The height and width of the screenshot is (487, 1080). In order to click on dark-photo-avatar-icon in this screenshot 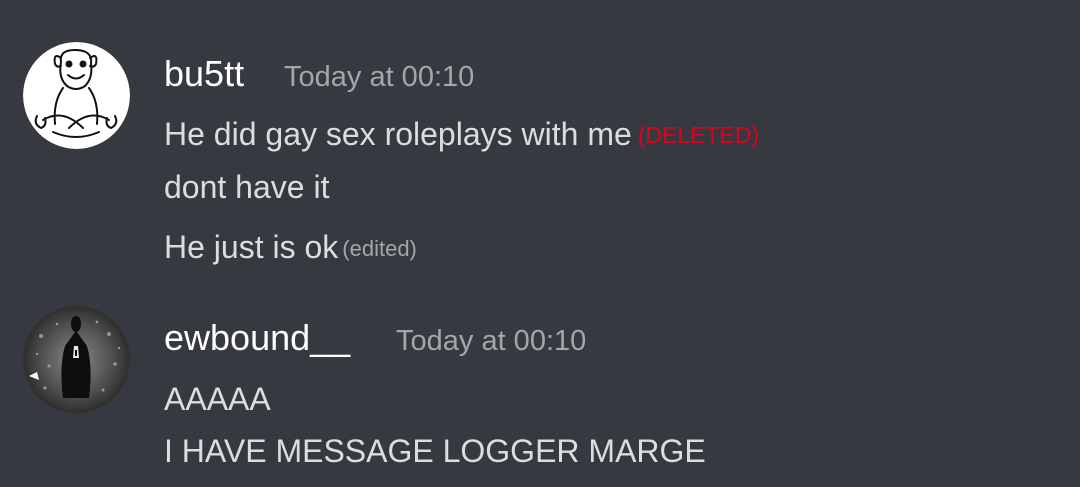, I will do `click(76, 359)`.